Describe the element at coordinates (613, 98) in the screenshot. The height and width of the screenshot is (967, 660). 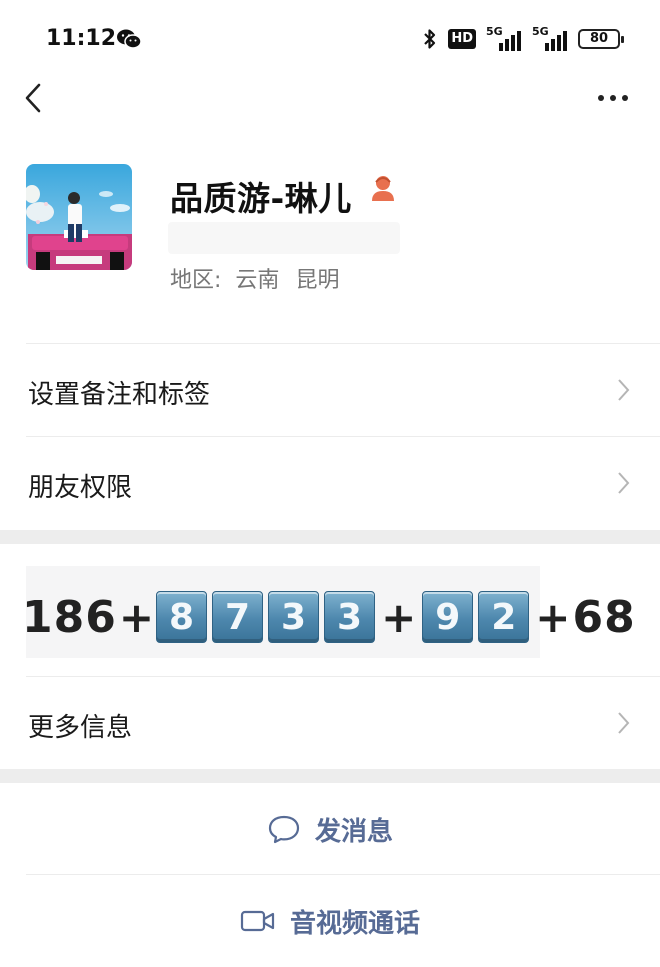
I see `more-options-icon` at that location.